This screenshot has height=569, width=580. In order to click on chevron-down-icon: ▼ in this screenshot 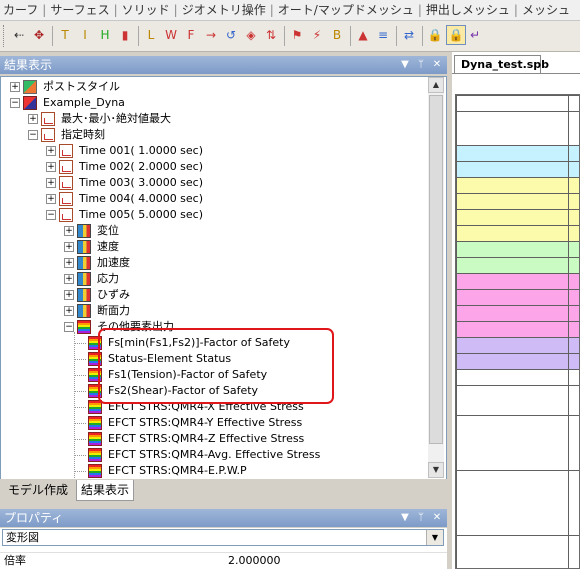, I will do `click(434, 537)`.